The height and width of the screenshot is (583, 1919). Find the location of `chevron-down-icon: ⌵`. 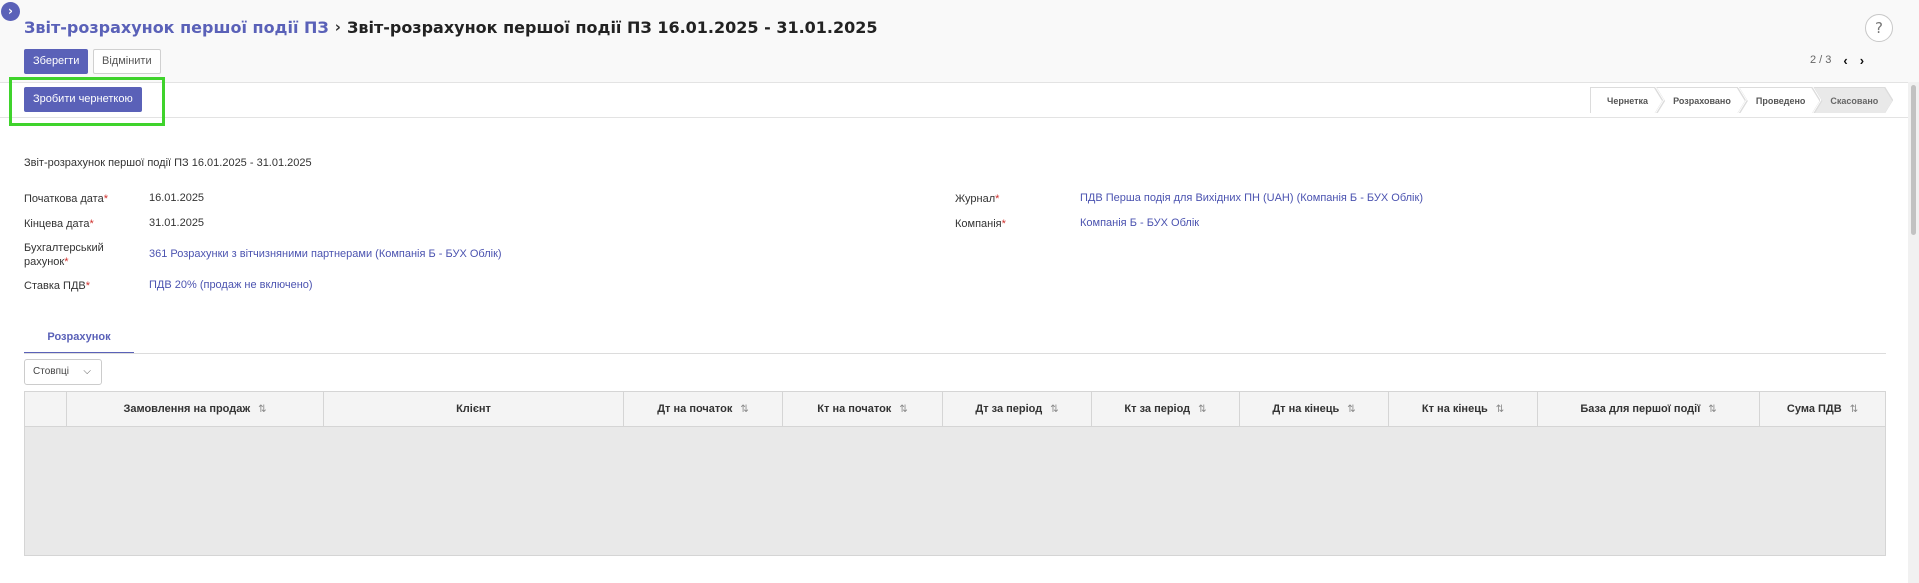

chevron-down-icon: ⌵ is located at coordinates (87, 371).